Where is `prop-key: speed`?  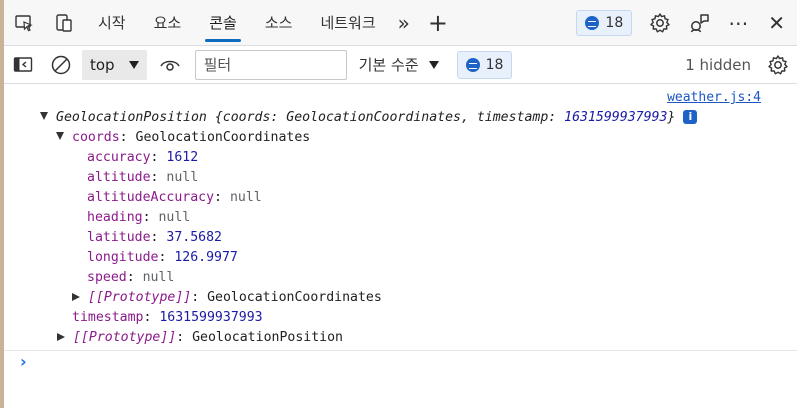 prop-key: speed is located at coordinates (107, 277).